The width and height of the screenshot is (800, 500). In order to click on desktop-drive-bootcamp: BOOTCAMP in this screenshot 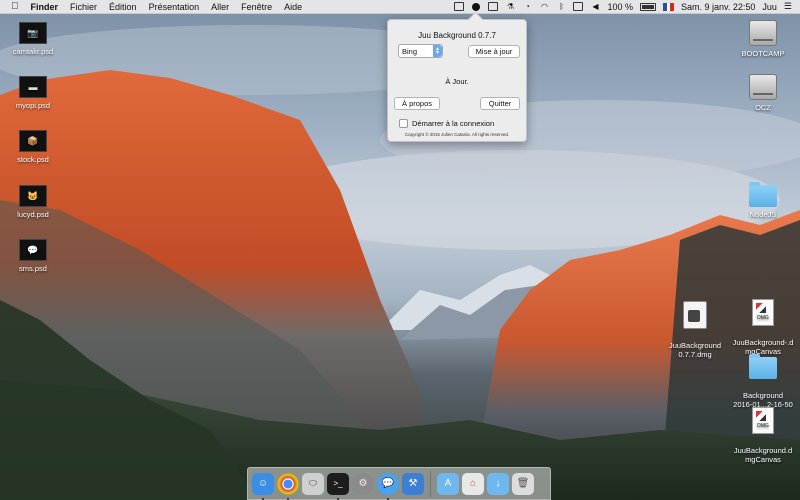, I will do `click(763, 39)`.